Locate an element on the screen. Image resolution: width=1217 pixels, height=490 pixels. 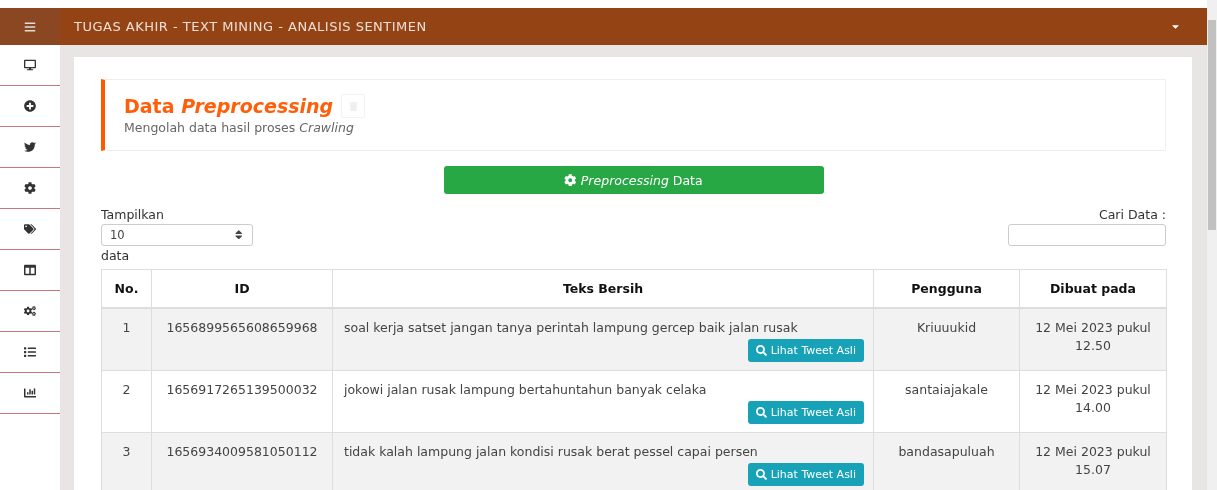
data-label: data is located at coordinates (116, 255).